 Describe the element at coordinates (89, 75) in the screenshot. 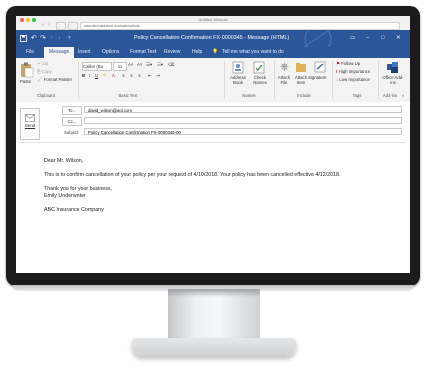

I see `italic-icon: I` at that location.